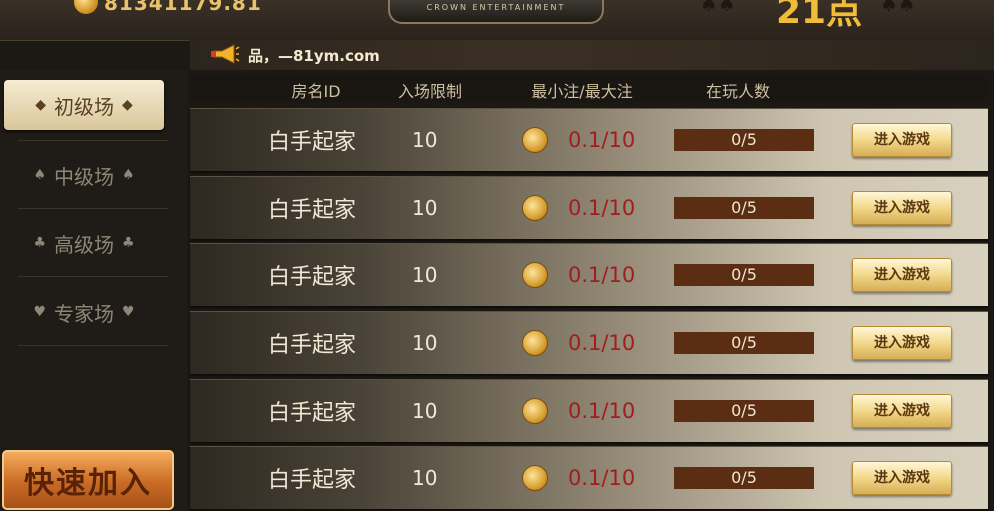 The width and height of the screenshot is (994, 511). I want to click on sidebar-item-label: 初级场, so click(84, 106).